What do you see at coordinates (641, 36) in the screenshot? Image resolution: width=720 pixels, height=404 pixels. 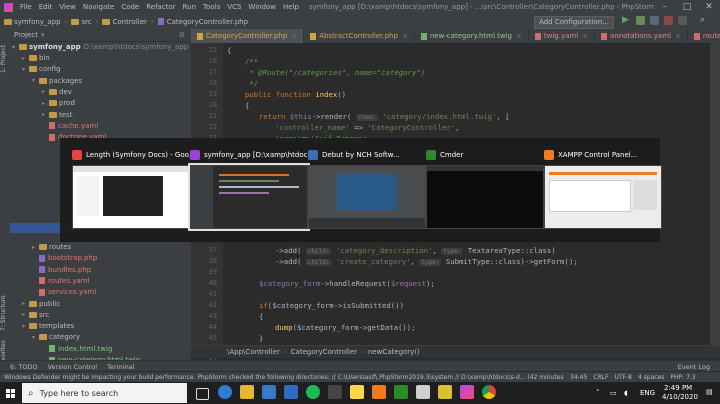 I see `editor-tab: annotations.yaml ×` at bounding box center [641, 36].